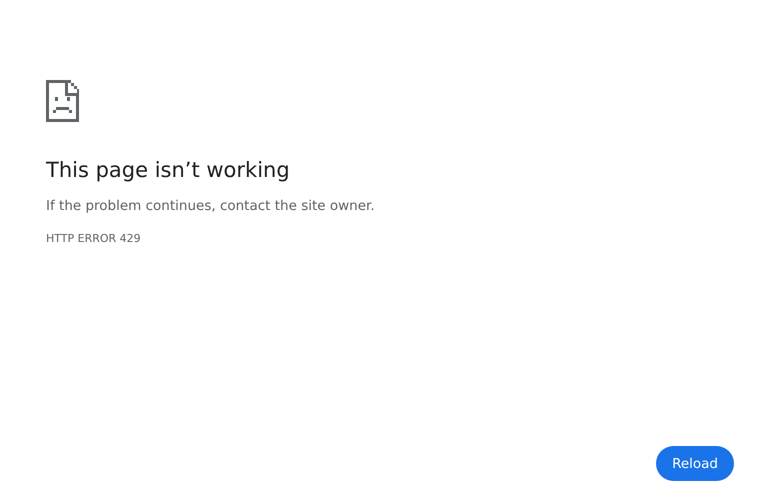 The height and width of the screenshot is (503, 780). I want to click on error-message: If the problem continues, contact the site owner., so click(210, 206).